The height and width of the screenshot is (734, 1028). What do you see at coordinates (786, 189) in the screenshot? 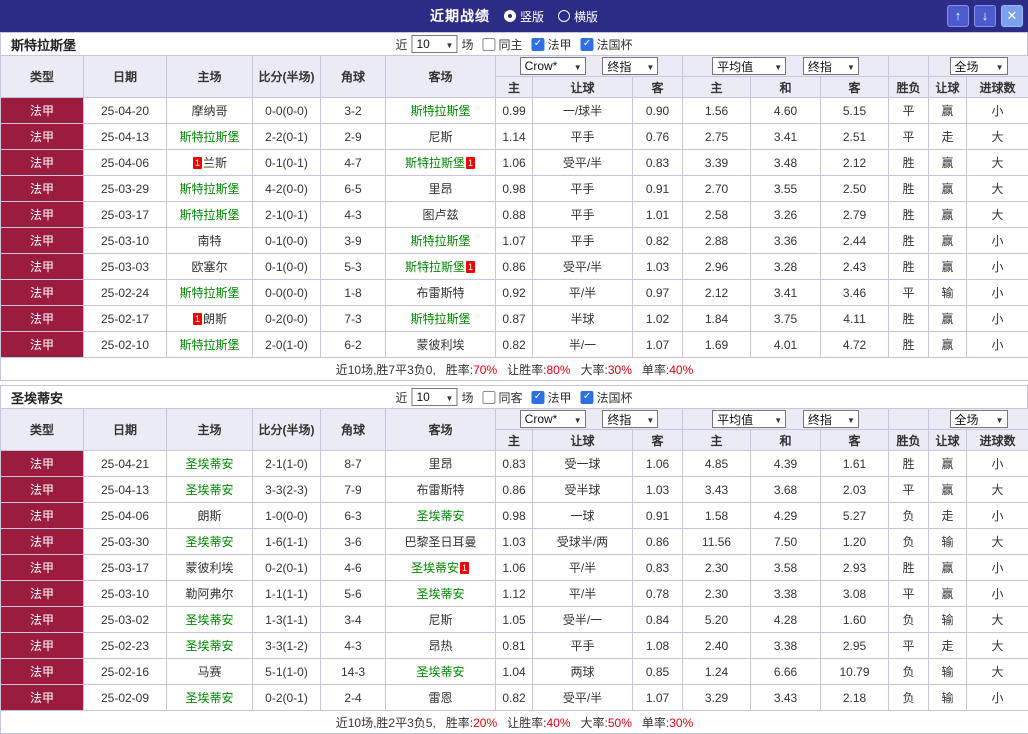
I see `avg-draw-odds-cell: 3.55` at bounding box center [786, 189].